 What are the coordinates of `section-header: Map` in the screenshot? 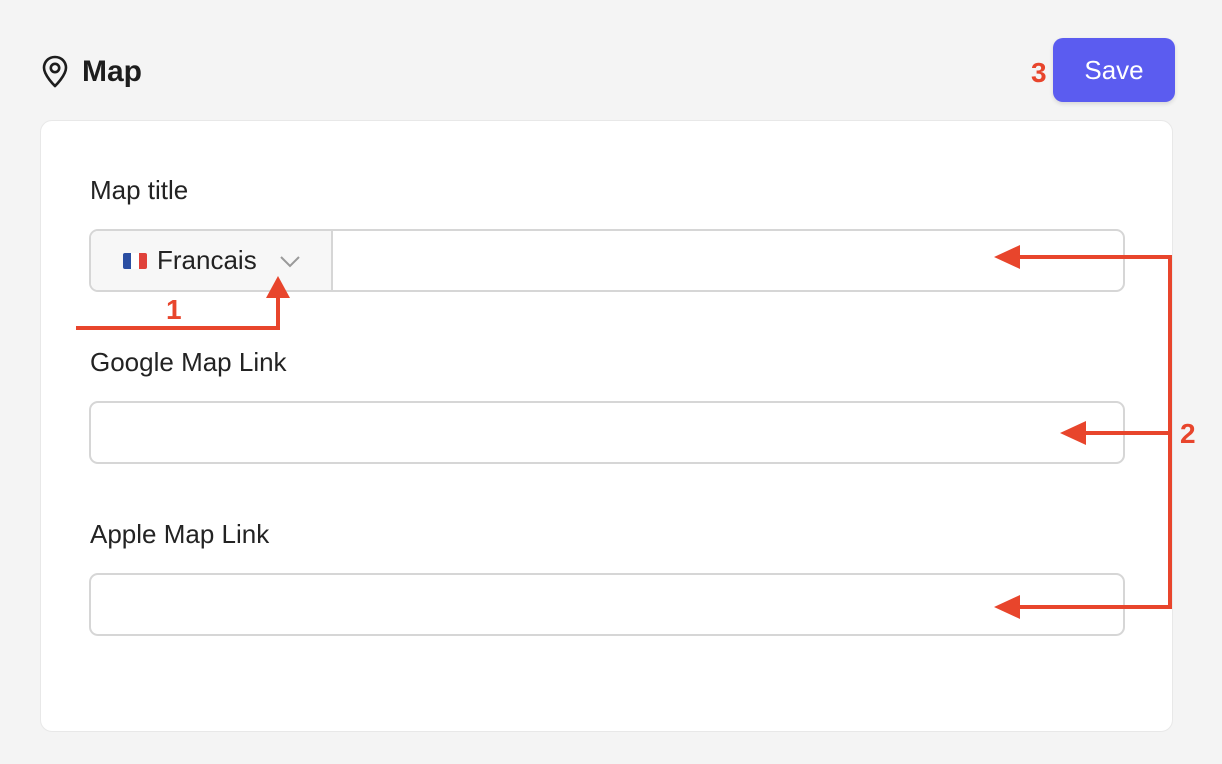 It's located at (91, 72).